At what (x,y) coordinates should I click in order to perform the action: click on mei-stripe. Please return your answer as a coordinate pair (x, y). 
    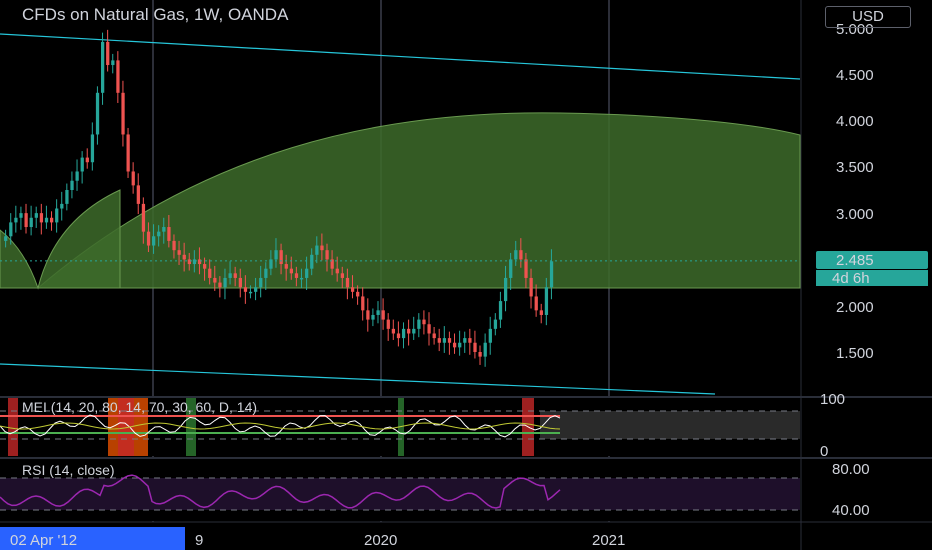
    Looking at the image, I should click on (13, 427).